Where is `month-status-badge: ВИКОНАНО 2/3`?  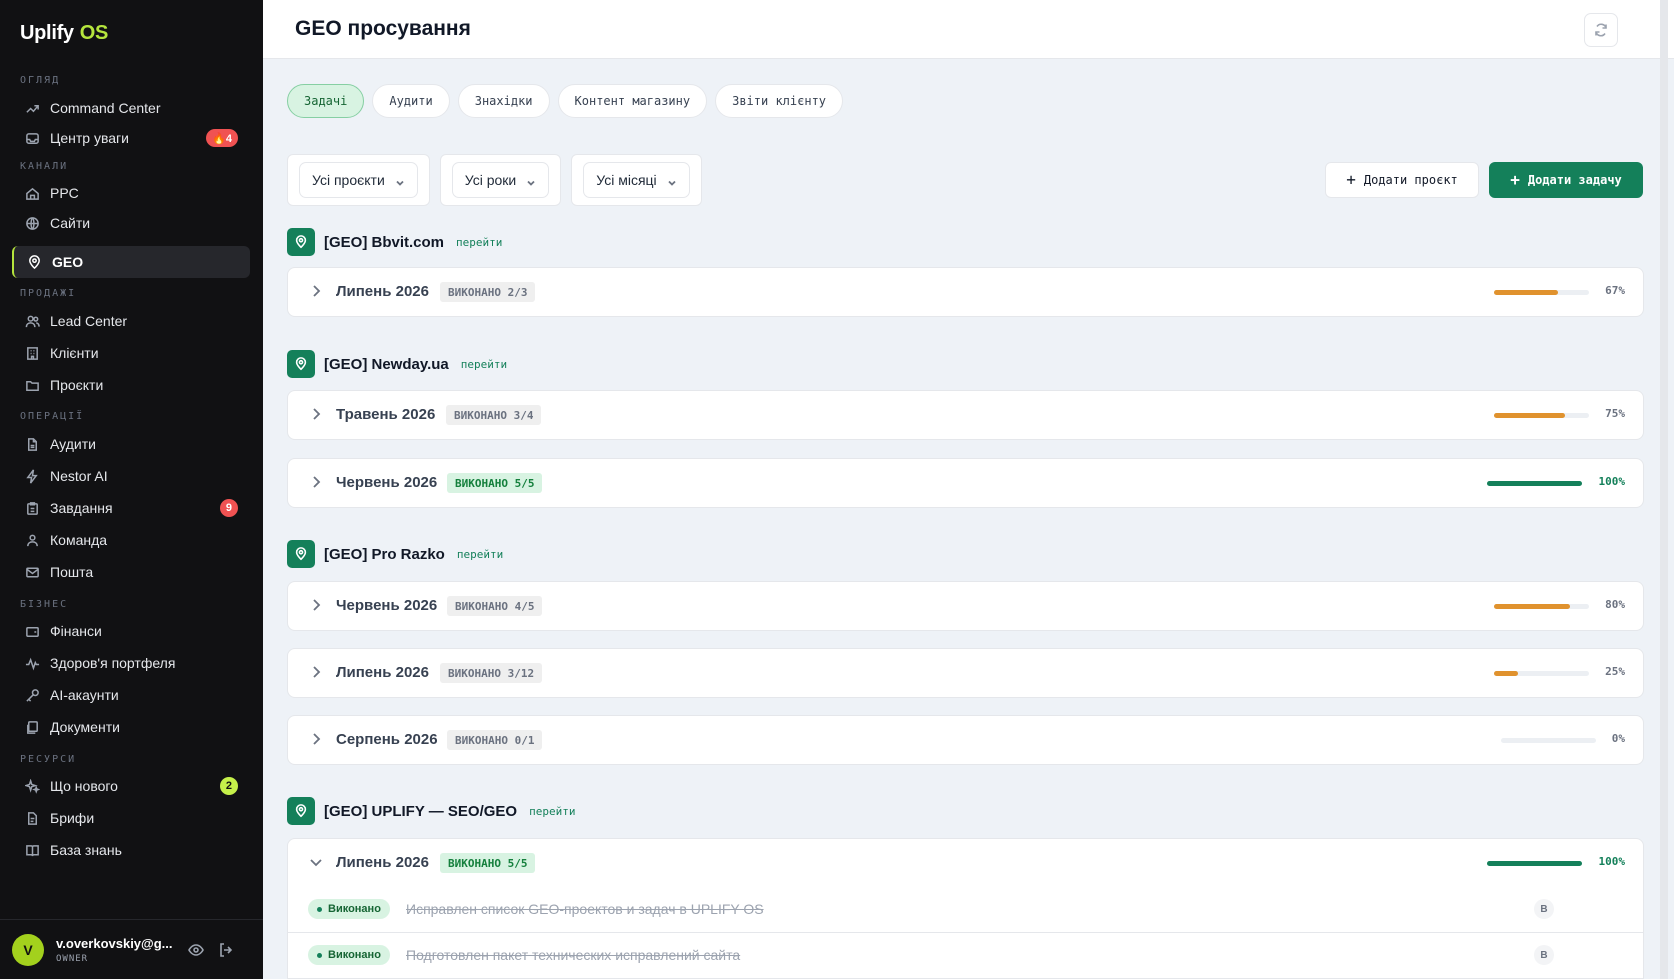
month-status-badge: ВИКОНАНО 2/3 is located at coordinates (488, 292).